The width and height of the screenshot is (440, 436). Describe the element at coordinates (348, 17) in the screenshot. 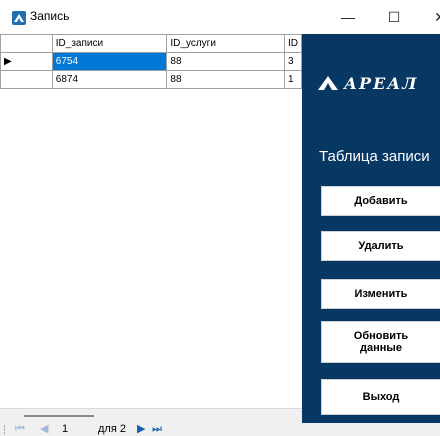

I see `minimize-button: —` at that location.